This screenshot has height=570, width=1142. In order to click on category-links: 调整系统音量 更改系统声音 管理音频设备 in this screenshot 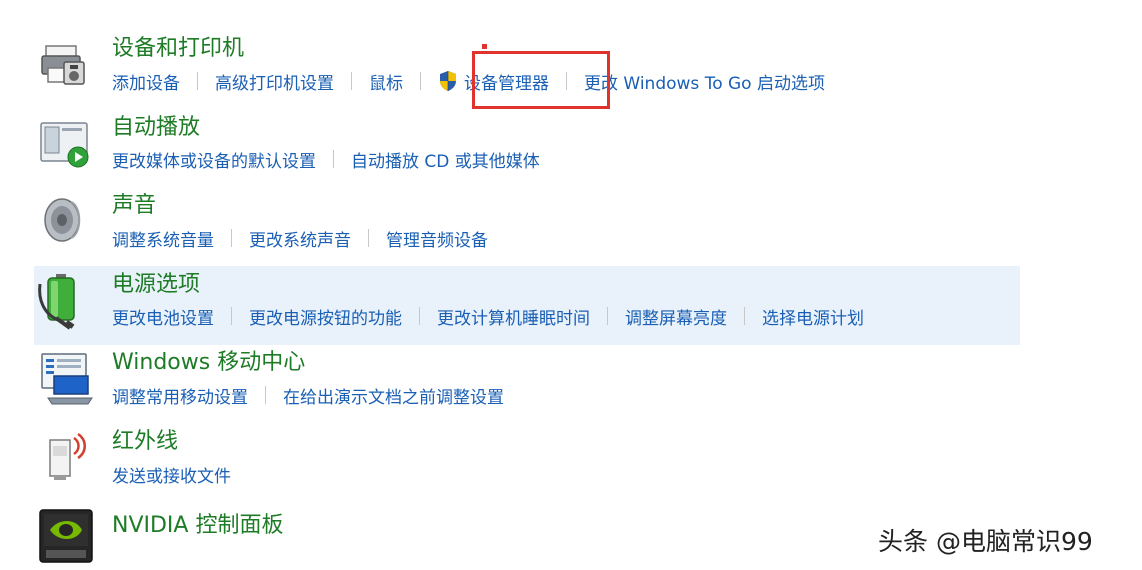, I will do `click(300, 238)`.